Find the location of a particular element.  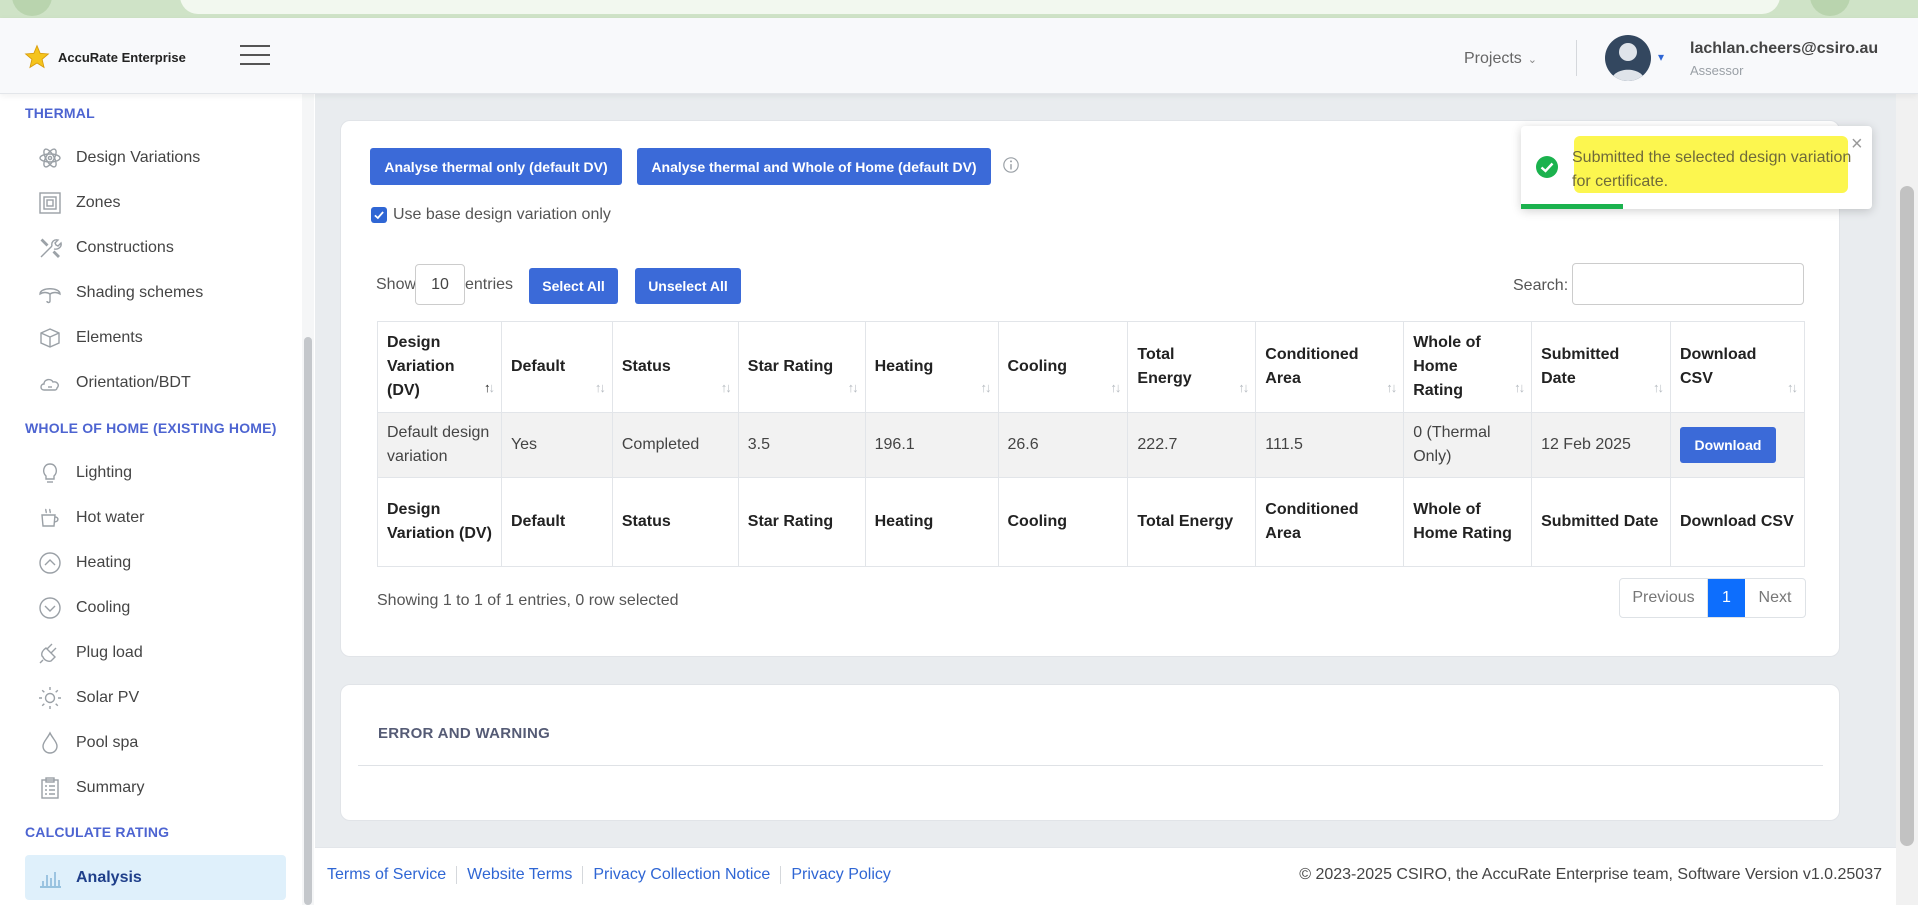

pagination-page-1: 1 is located at coordinates (1726, 598).